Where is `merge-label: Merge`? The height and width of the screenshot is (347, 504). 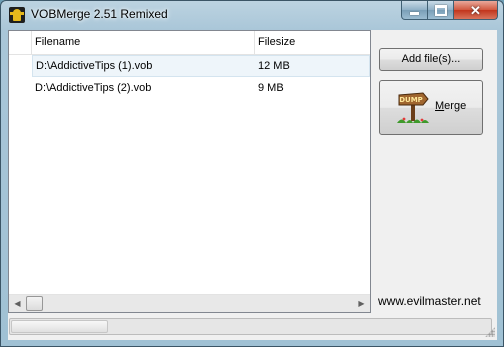
merge-label: Merge is located at coordinates (450, 106).